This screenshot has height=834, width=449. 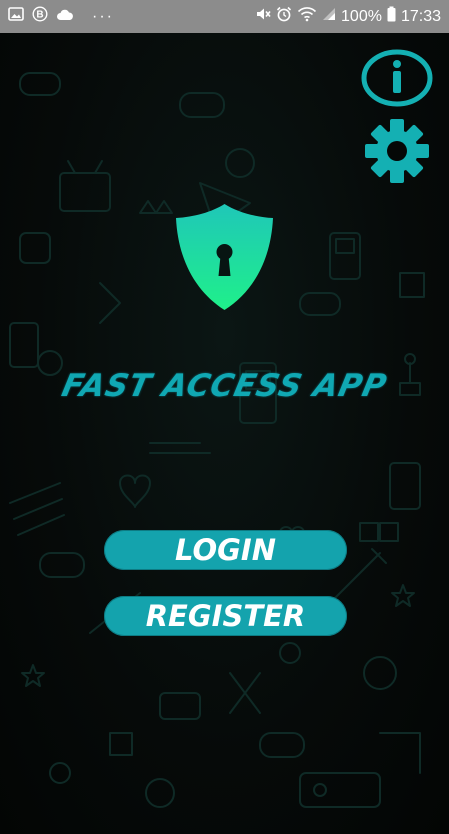 I want to click on svg-text: B, so click(x=39, y=15).